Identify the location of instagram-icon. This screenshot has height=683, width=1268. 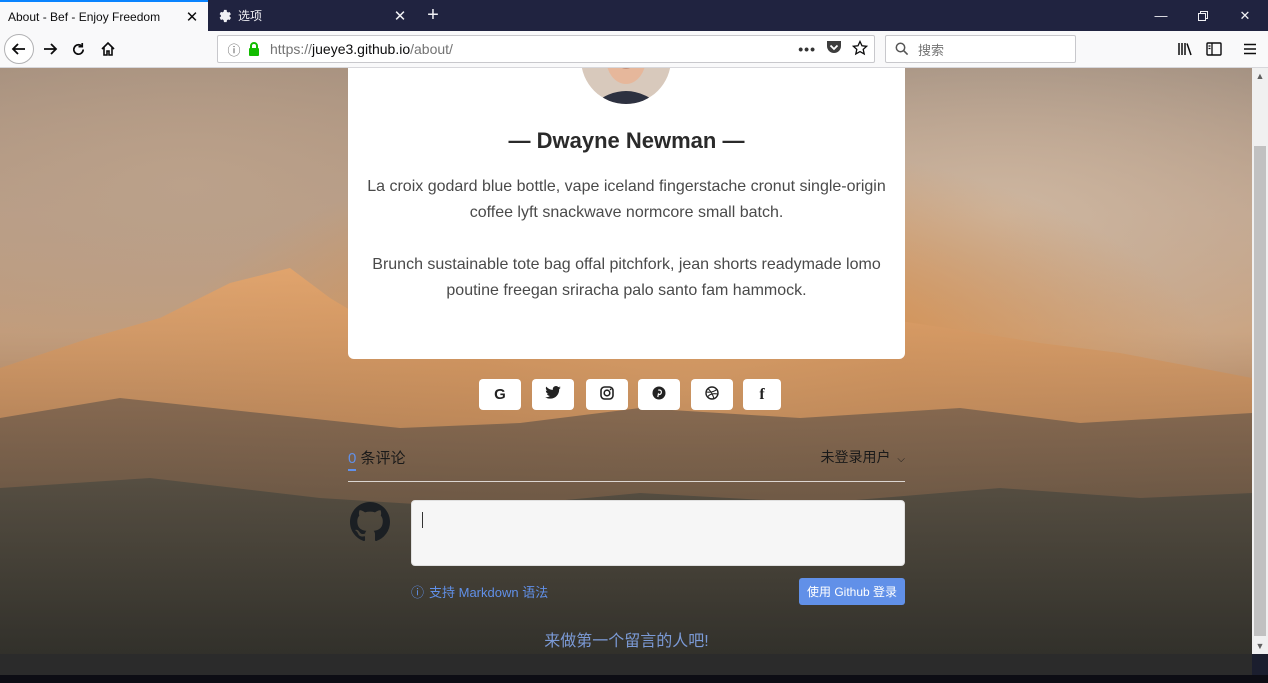
(607, 394).